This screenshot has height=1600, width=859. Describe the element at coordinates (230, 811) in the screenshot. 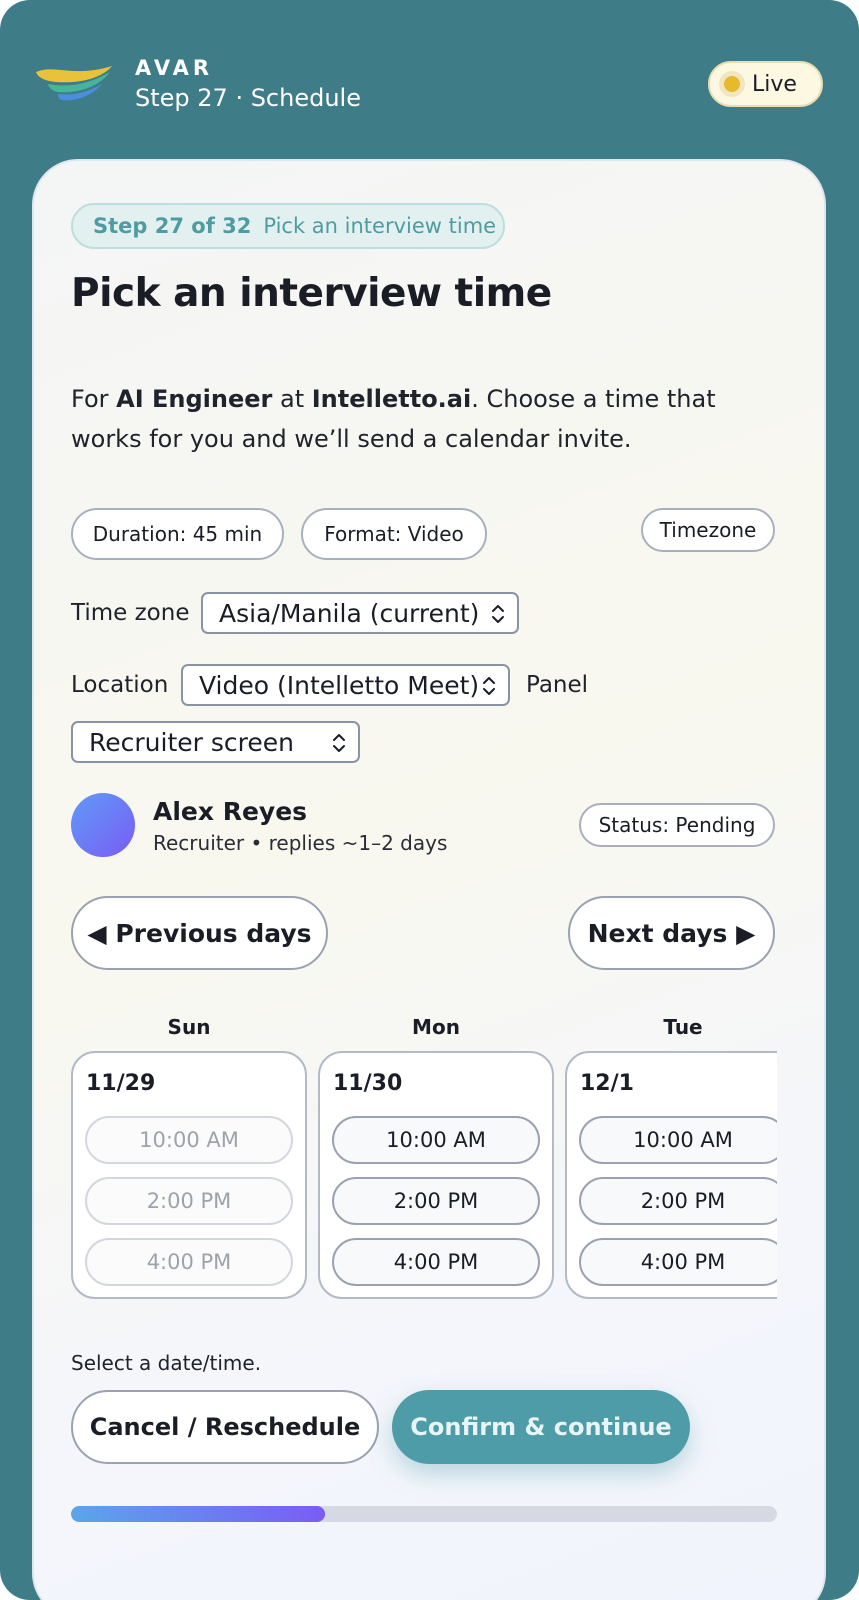

I see `recruiter-name: Alex Reyes` at that location.